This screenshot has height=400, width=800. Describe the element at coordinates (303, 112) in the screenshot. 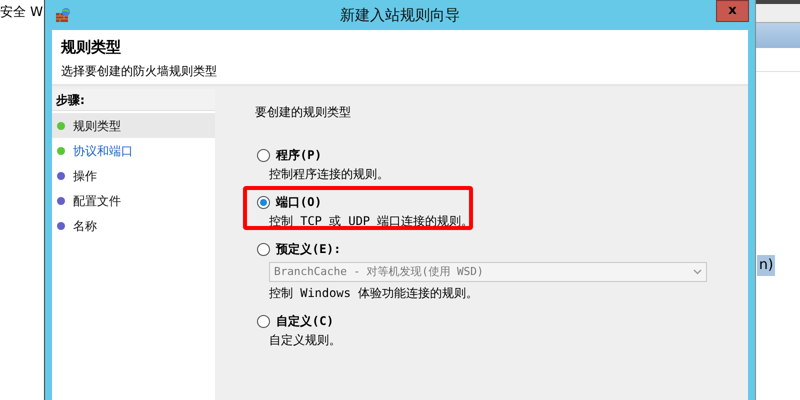

I see `prompt-text: 要创建的规则类型` at that location.